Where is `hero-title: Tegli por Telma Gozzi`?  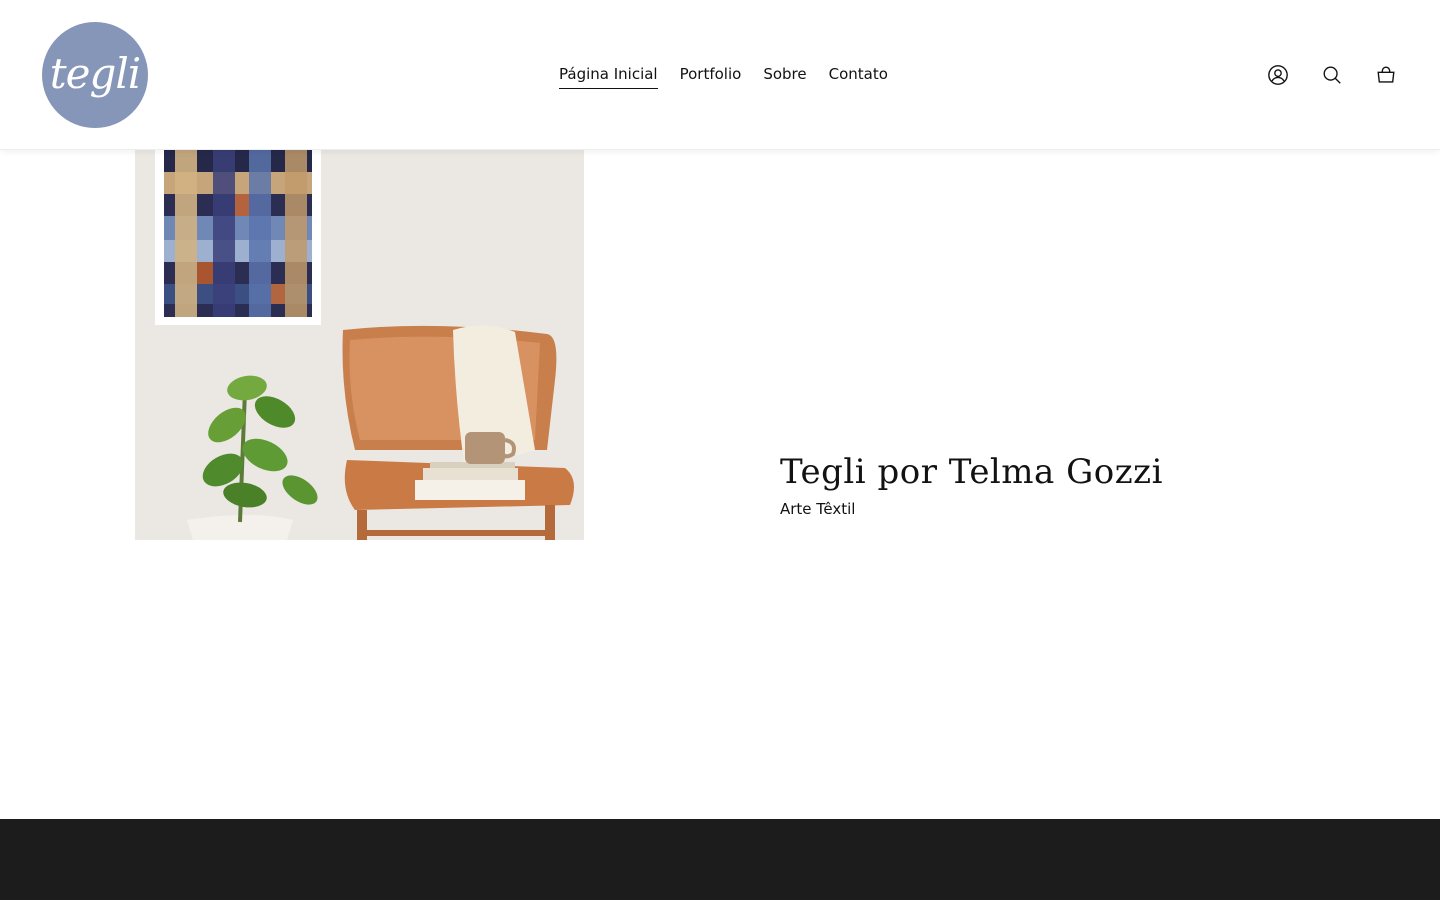
hero-title: Tegli por Telma Gozzi is located at coordinates (971, 472).